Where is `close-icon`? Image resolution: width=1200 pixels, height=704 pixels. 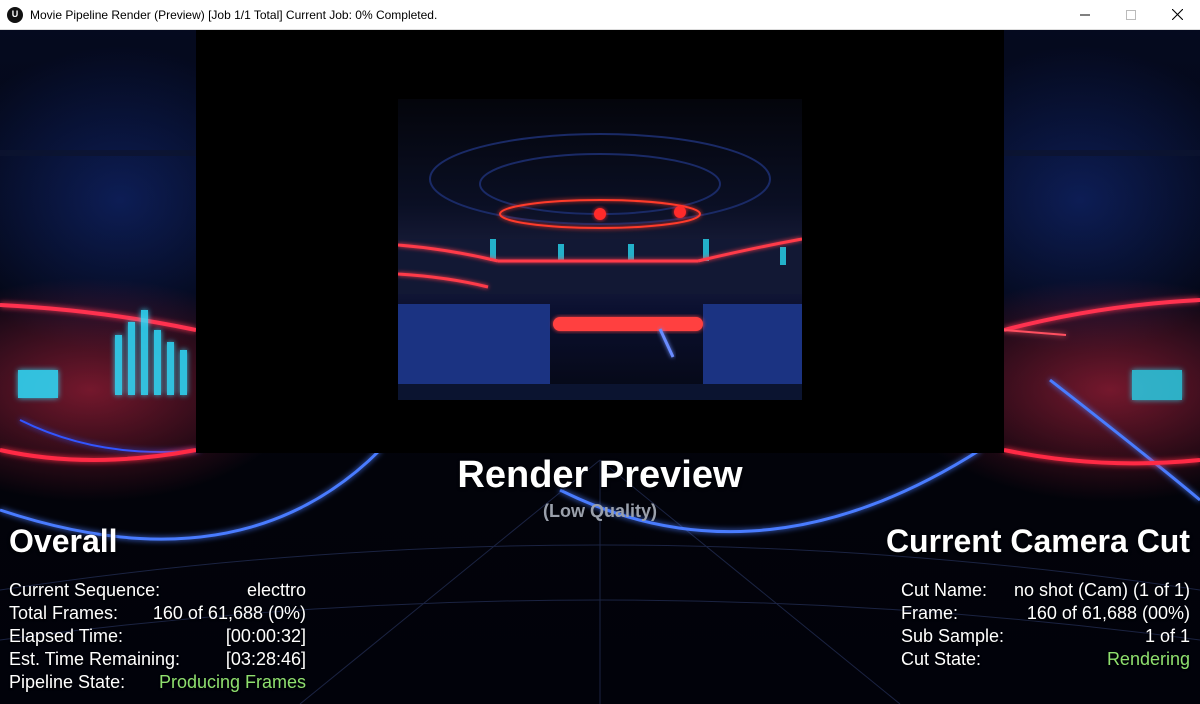 close-icon is located at coordinates (1177, 14).